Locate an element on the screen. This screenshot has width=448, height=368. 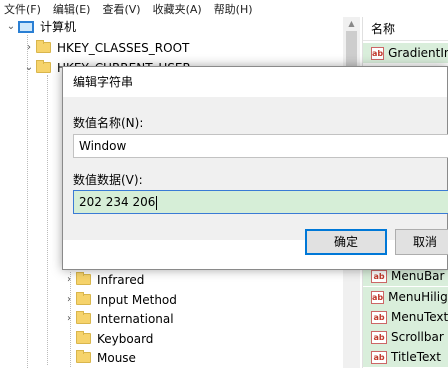
value-data-text: 202 234 206 is located at coordinates (117, 202).